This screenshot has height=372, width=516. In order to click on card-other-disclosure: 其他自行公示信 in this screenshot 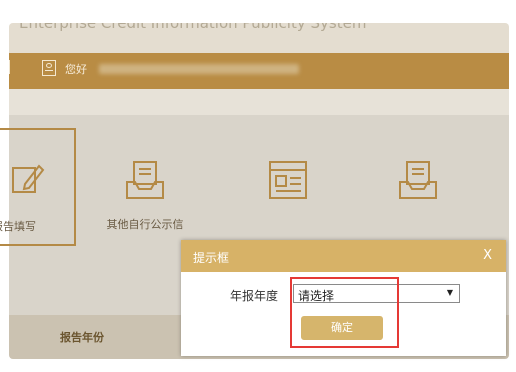, I will do `click(145, 187)`.